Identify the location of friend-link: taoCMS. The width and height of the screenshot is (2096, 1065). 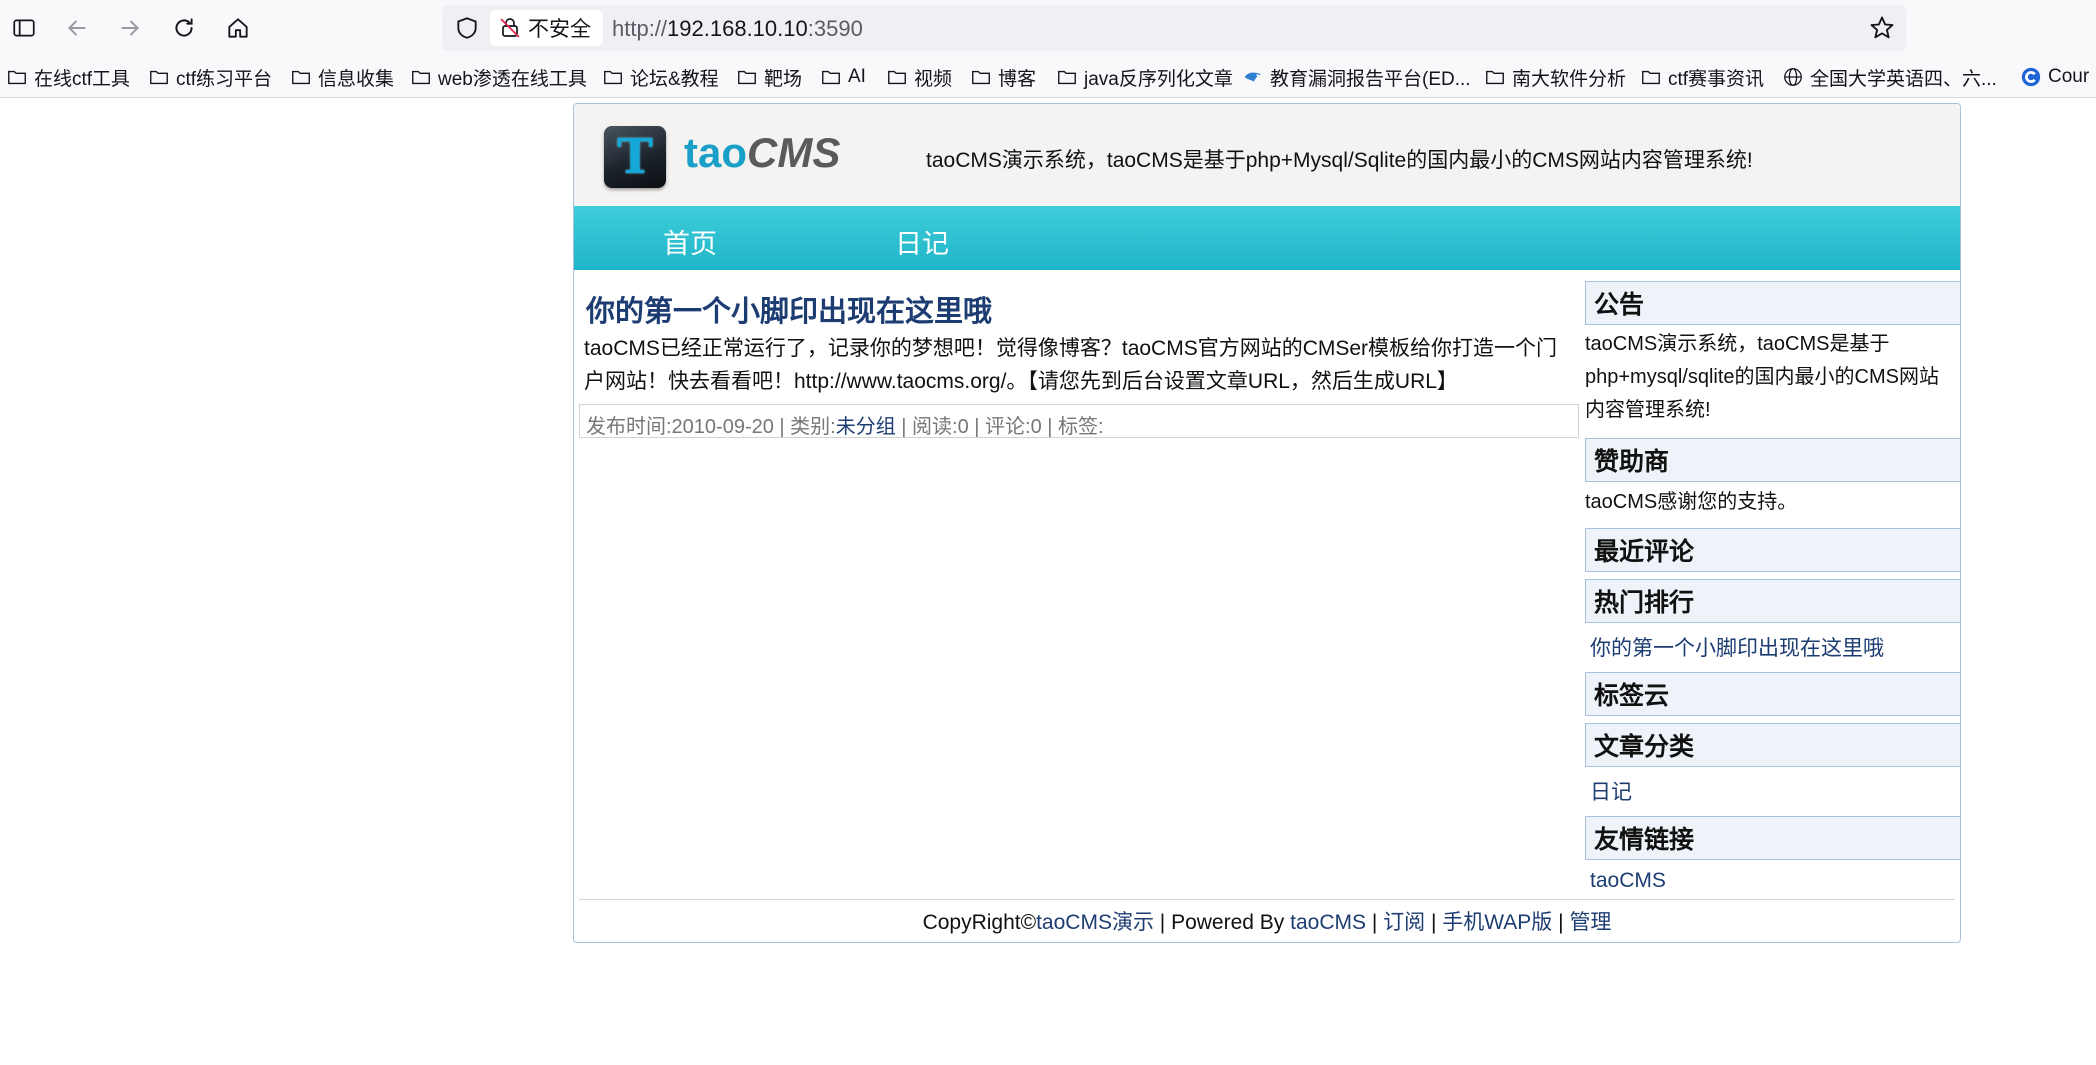
(1628, 881).